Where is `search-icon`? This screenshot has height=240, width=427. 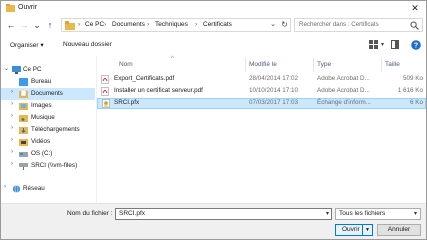
search-icon is located at coordinates (414, 25).